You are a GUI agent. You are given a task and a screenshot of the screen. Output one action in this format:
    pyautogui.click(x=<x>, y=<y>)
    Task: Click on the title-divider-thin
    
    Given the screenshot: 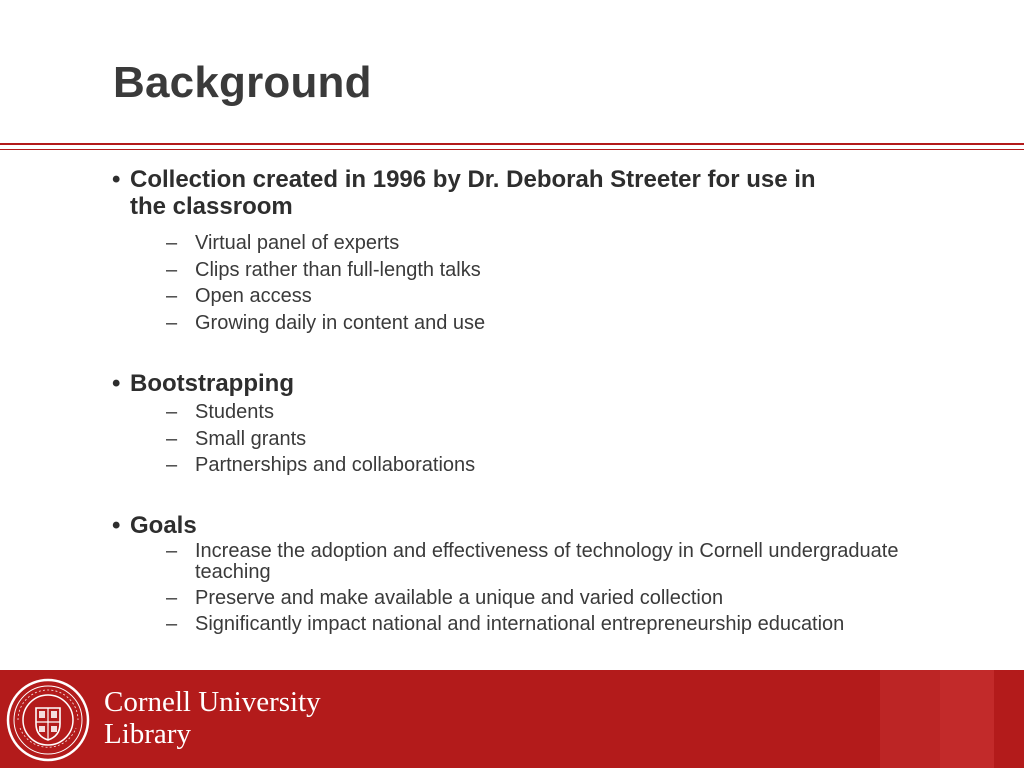 What is the action you would take?
    pyautogui.click(x=512, y=149)
    